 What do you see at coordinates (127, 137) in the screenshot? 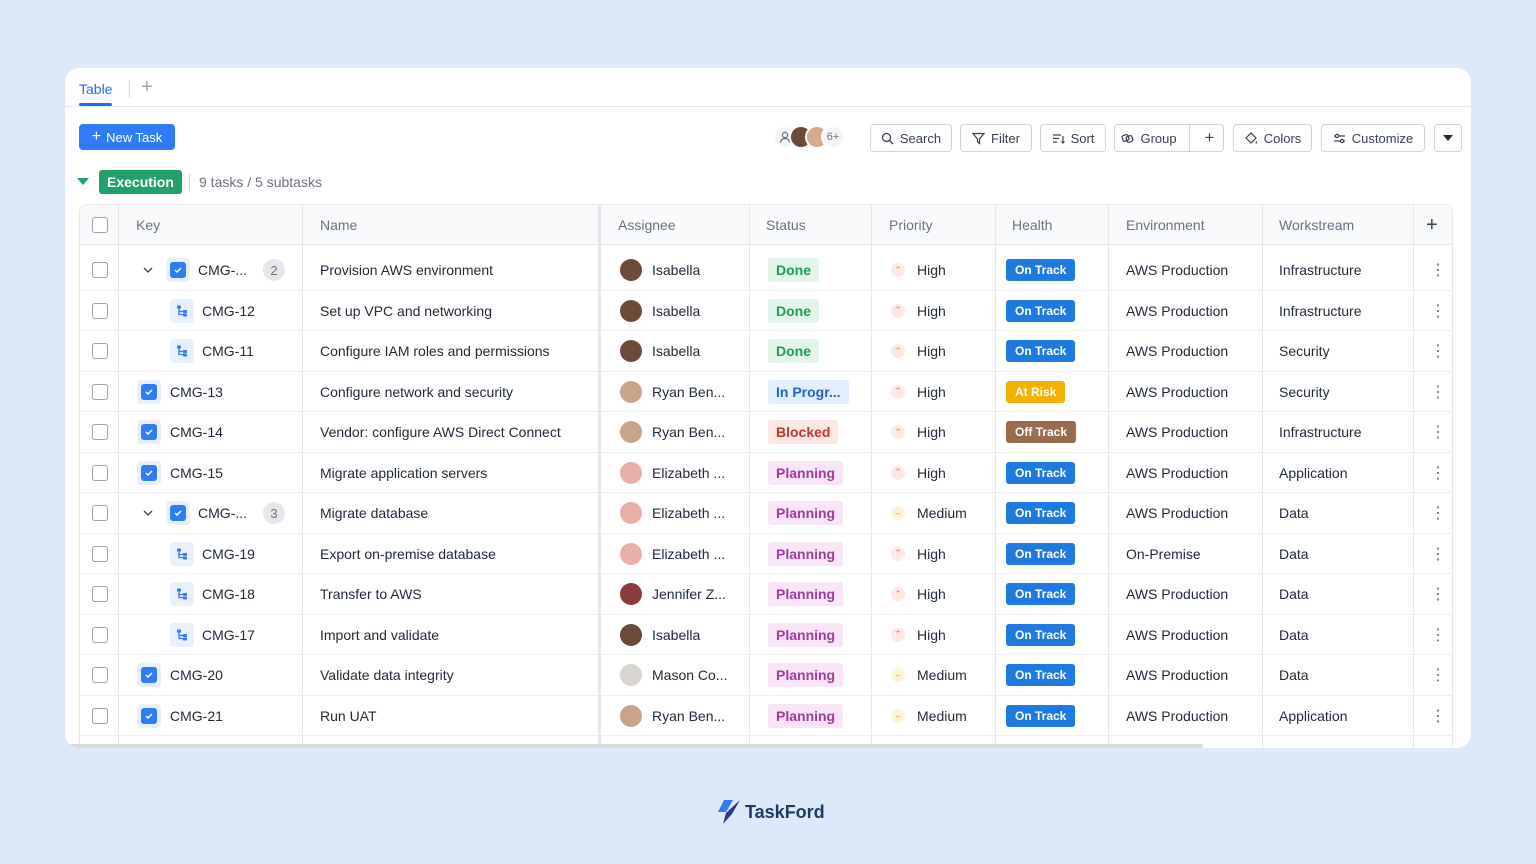
I see `new-task-button: + New Task` at bounding box center [127, 137].